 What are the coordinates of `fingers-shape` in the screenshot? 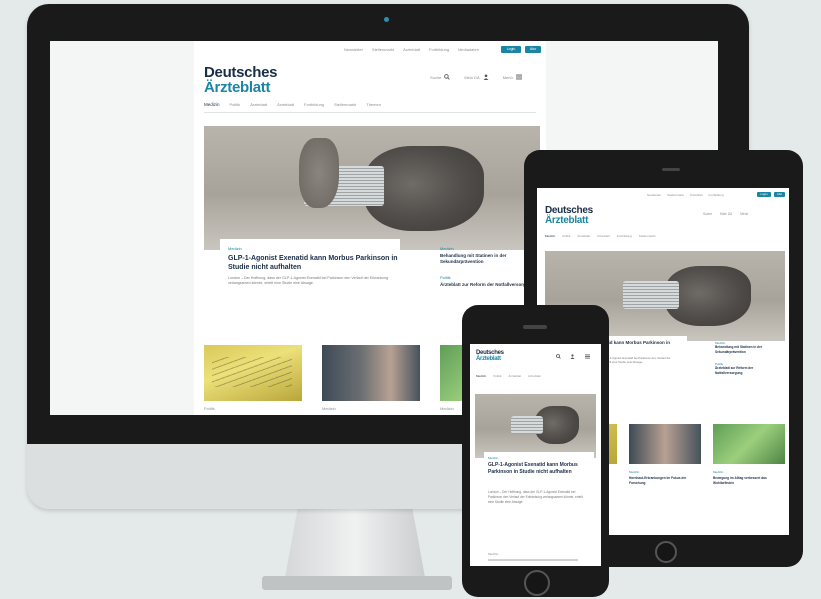 It's located at (319, 173).